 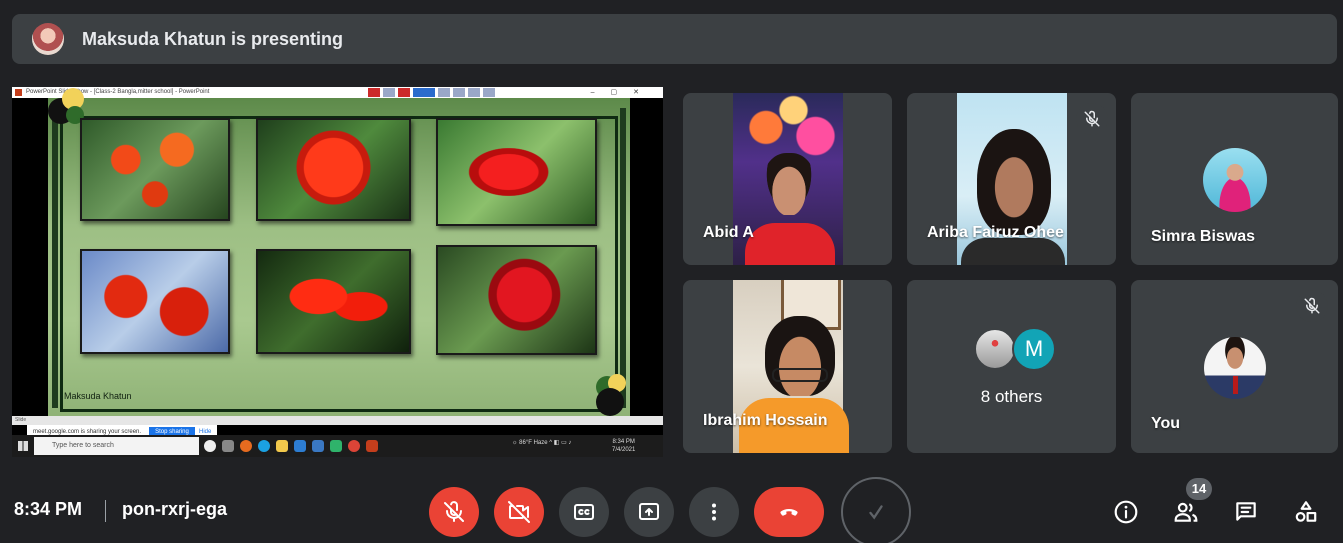 I want to click on camera-toggle-button, so click(x=519, y=512).